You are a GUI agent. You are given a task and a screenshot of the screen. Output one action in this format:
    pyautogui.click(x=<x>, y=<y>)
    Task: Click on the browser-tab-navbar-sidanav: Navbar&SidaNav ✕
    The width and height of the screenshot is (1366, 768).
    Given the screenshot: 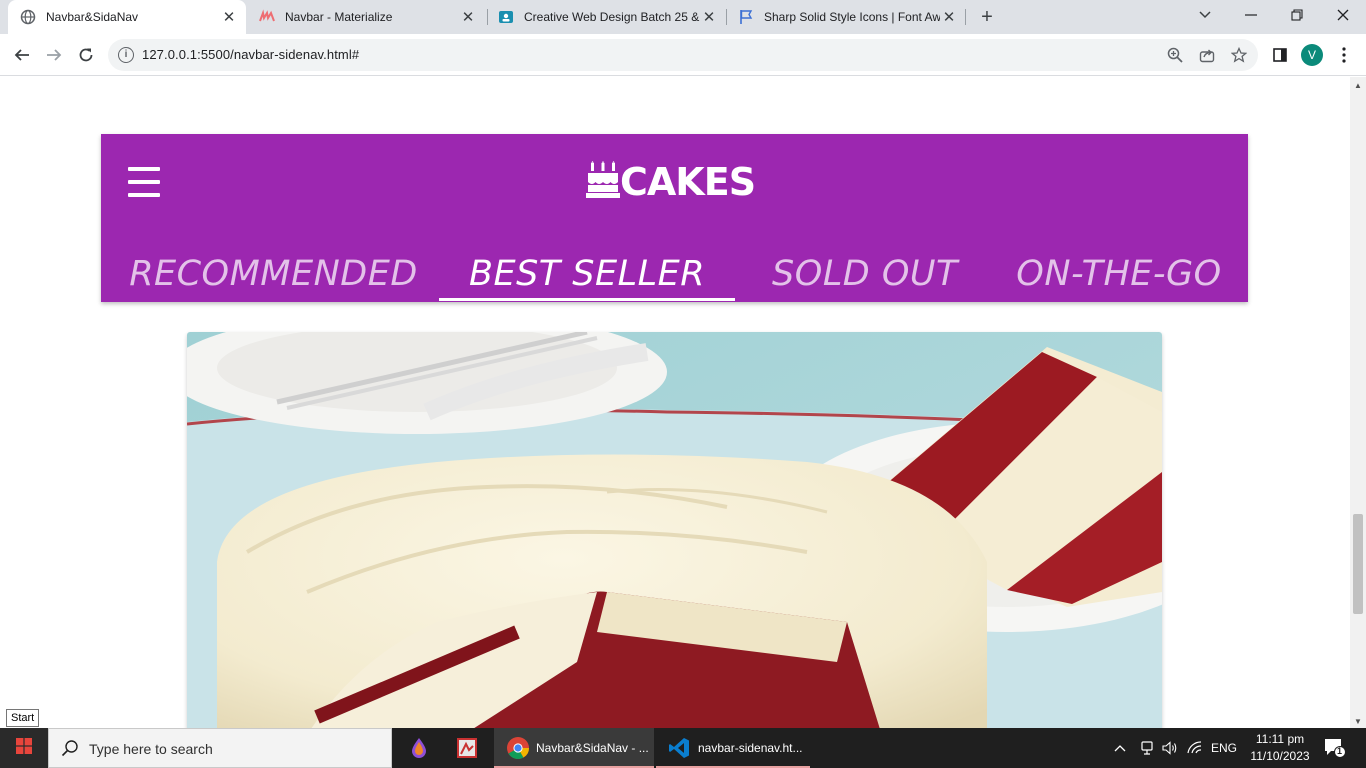 What is the action you would take?
    pyautogui.click(x=127, y=17)
    